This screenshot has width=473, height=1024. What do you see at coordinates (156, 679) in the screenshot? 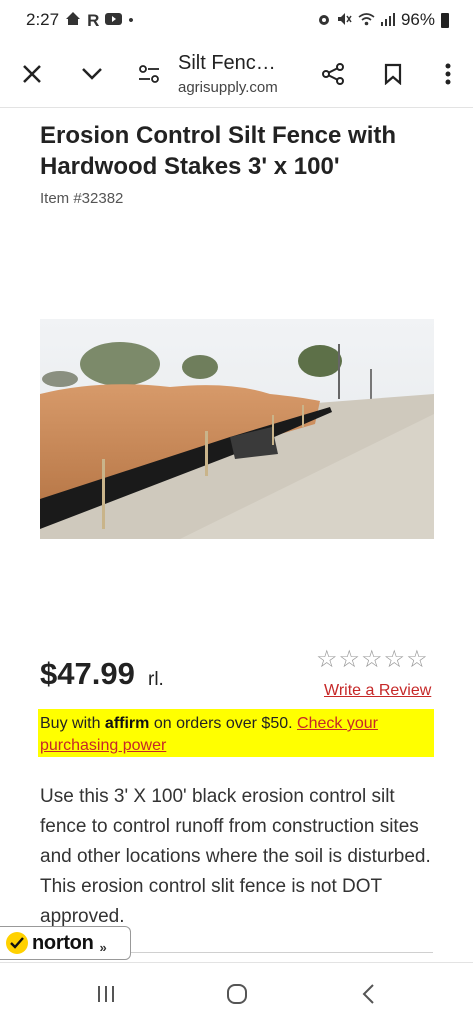
I see `price-unit: rl.` at bounding box center [156, 679].